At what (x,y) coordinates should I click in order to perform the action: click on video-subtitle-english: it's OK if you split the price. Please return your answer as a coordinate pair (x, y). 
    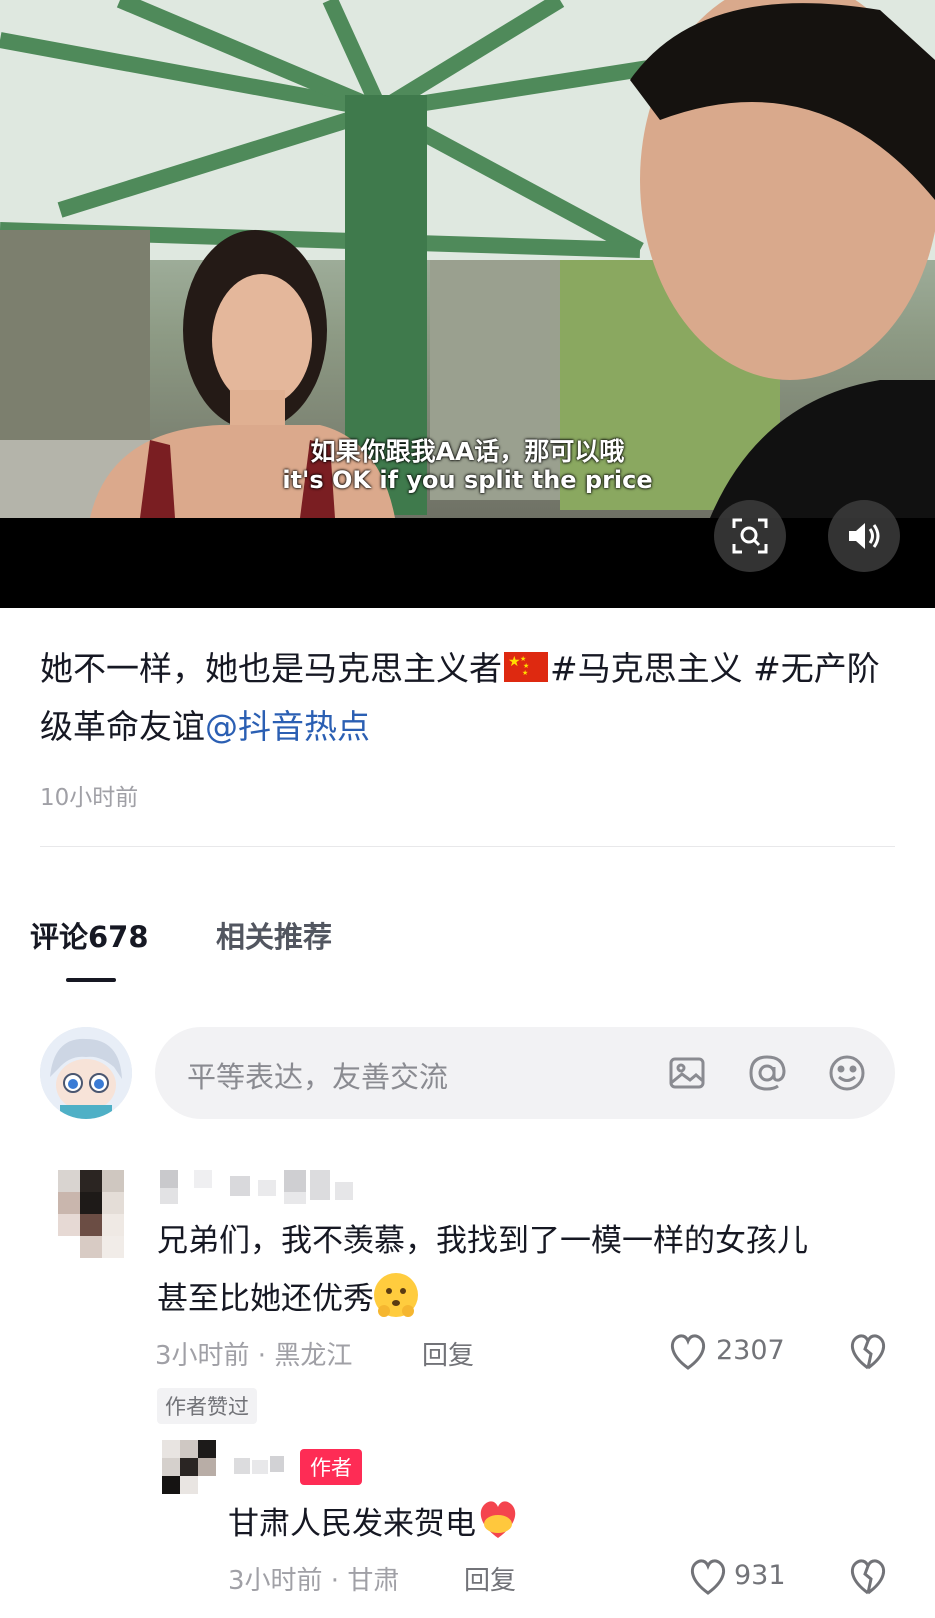
    Looking at the image, I should click on (467, 480).